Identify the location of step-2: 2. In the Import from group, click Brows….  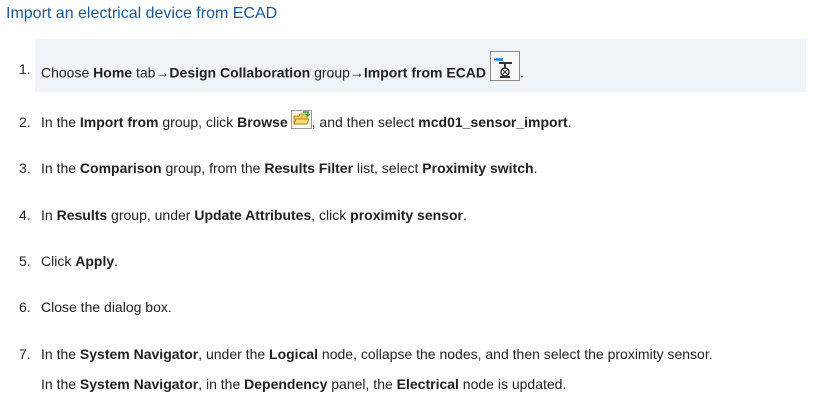
(407, 121).